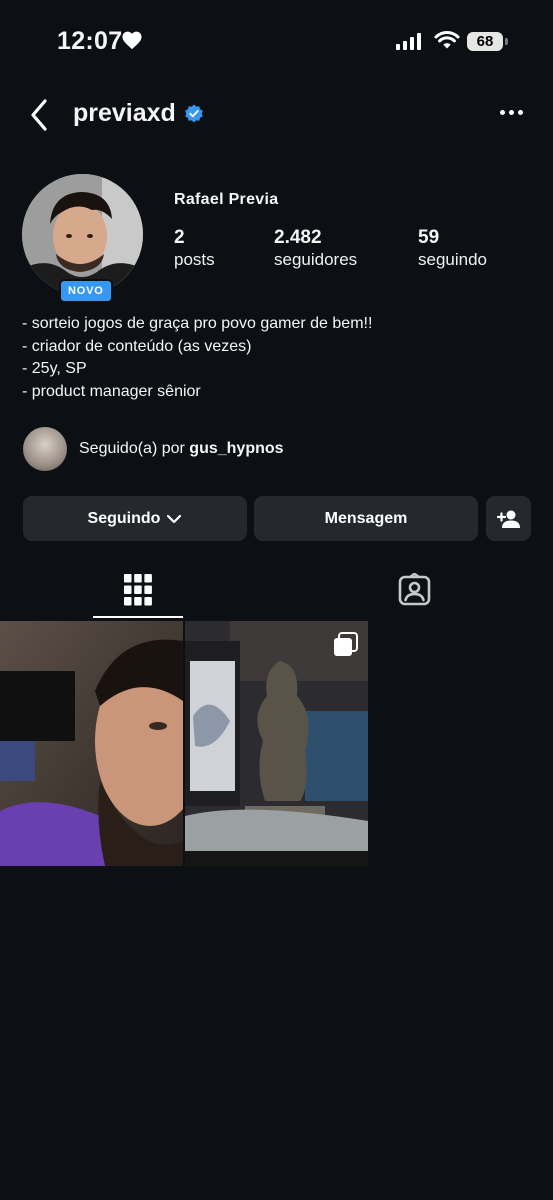 The image size is (553, 1200). Describe the element at coordinates (132, 40) in the screenshot. I see `heart-icon` at that location.